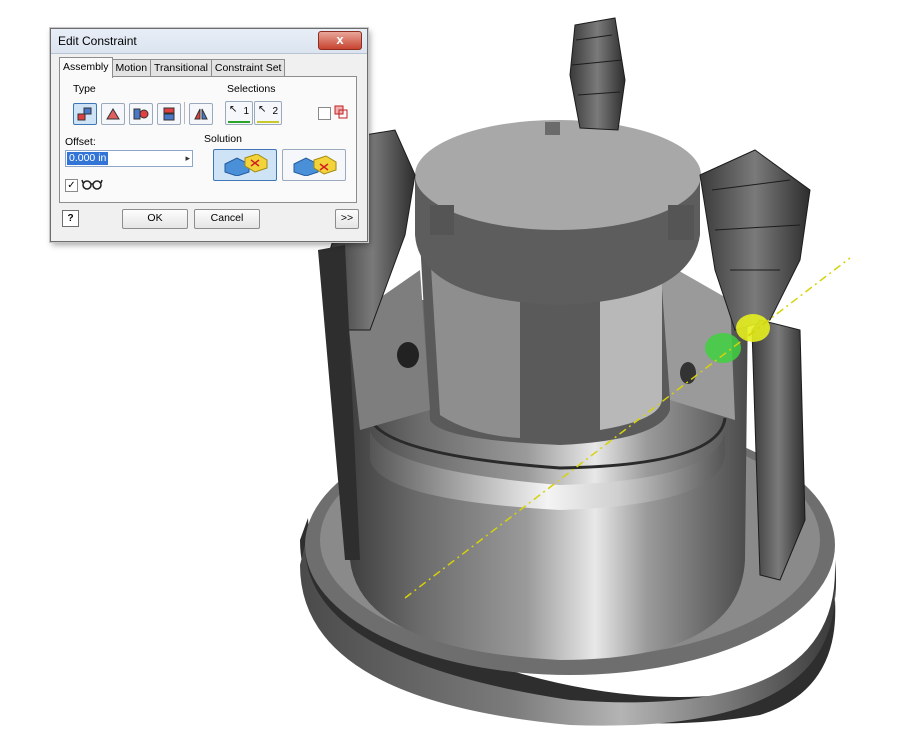  Describe the element at coordinates (80, 142) in the screenshot. I see `offset-label: Offset:` at that location.